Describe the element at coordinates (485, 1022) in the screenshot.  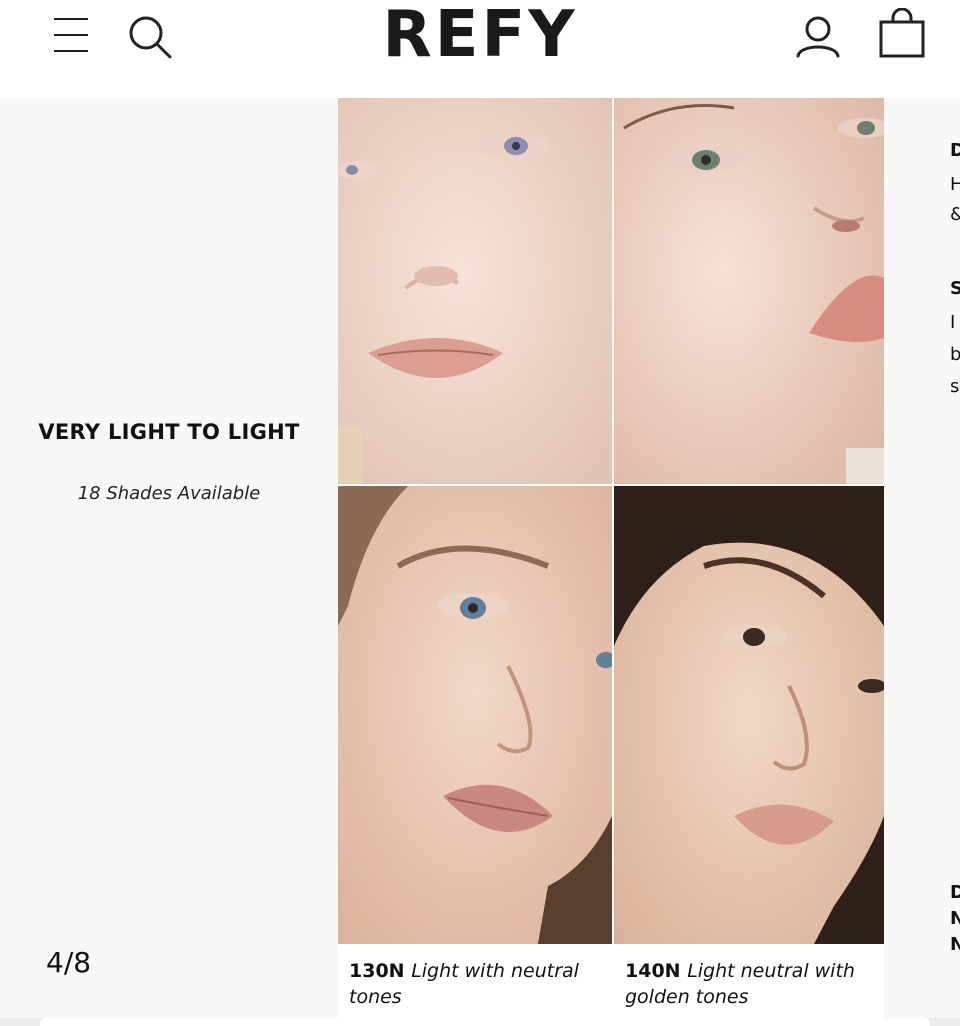
I see `bottom-card` at that location.